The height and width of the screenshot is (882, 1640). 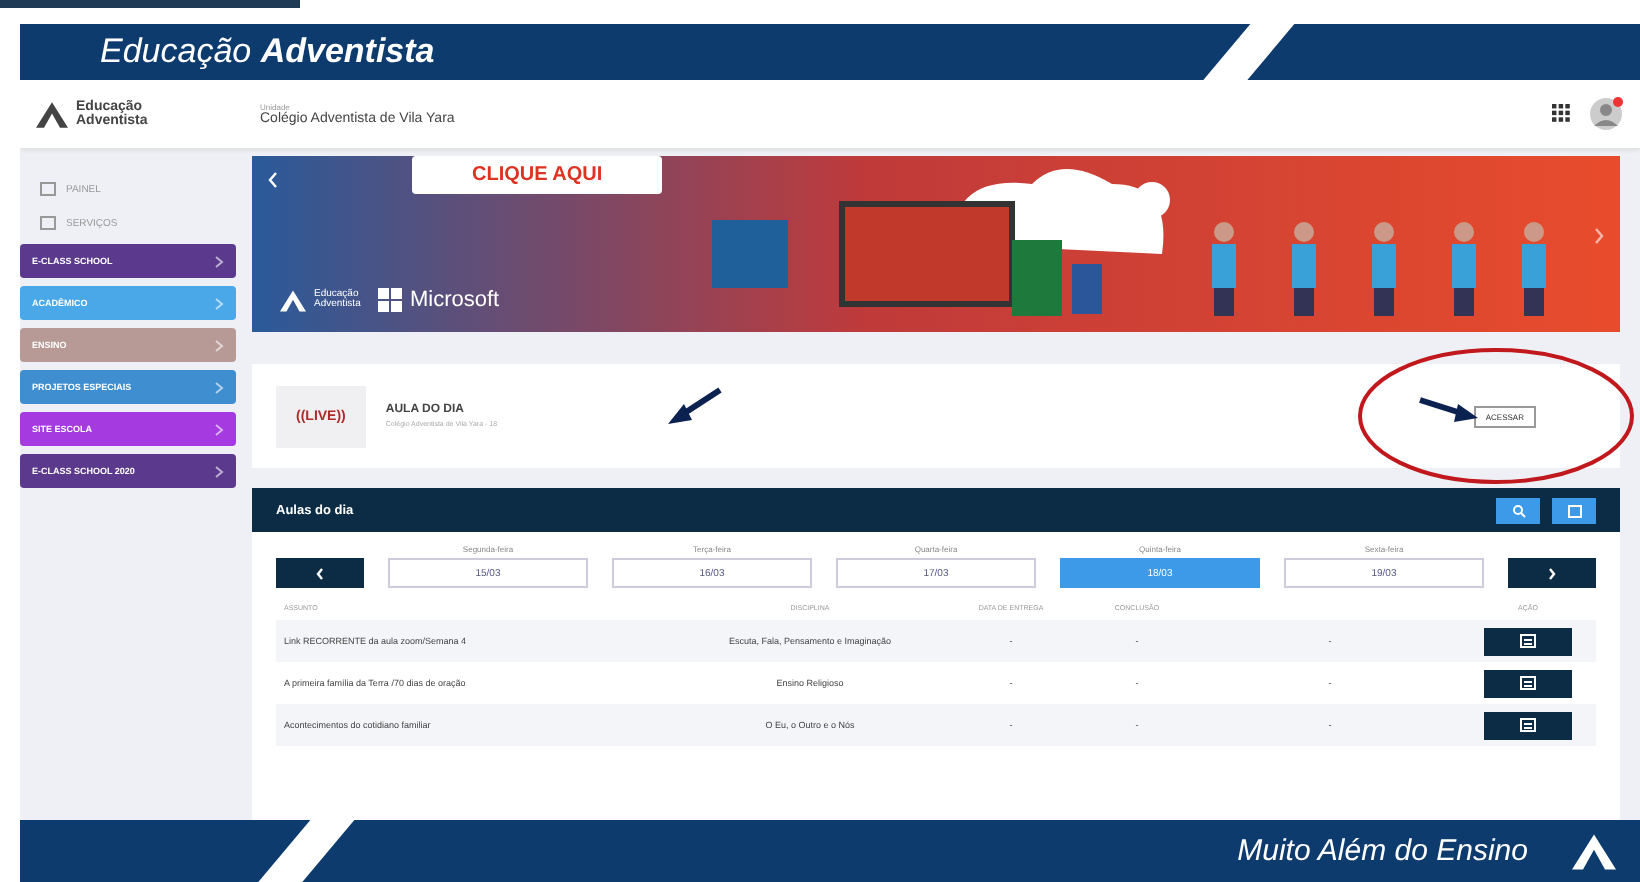 What do you see at coordinates (1562, 114) in the screenshot?
I see `apps-grid-icon` at bounding box center [1562, 114].